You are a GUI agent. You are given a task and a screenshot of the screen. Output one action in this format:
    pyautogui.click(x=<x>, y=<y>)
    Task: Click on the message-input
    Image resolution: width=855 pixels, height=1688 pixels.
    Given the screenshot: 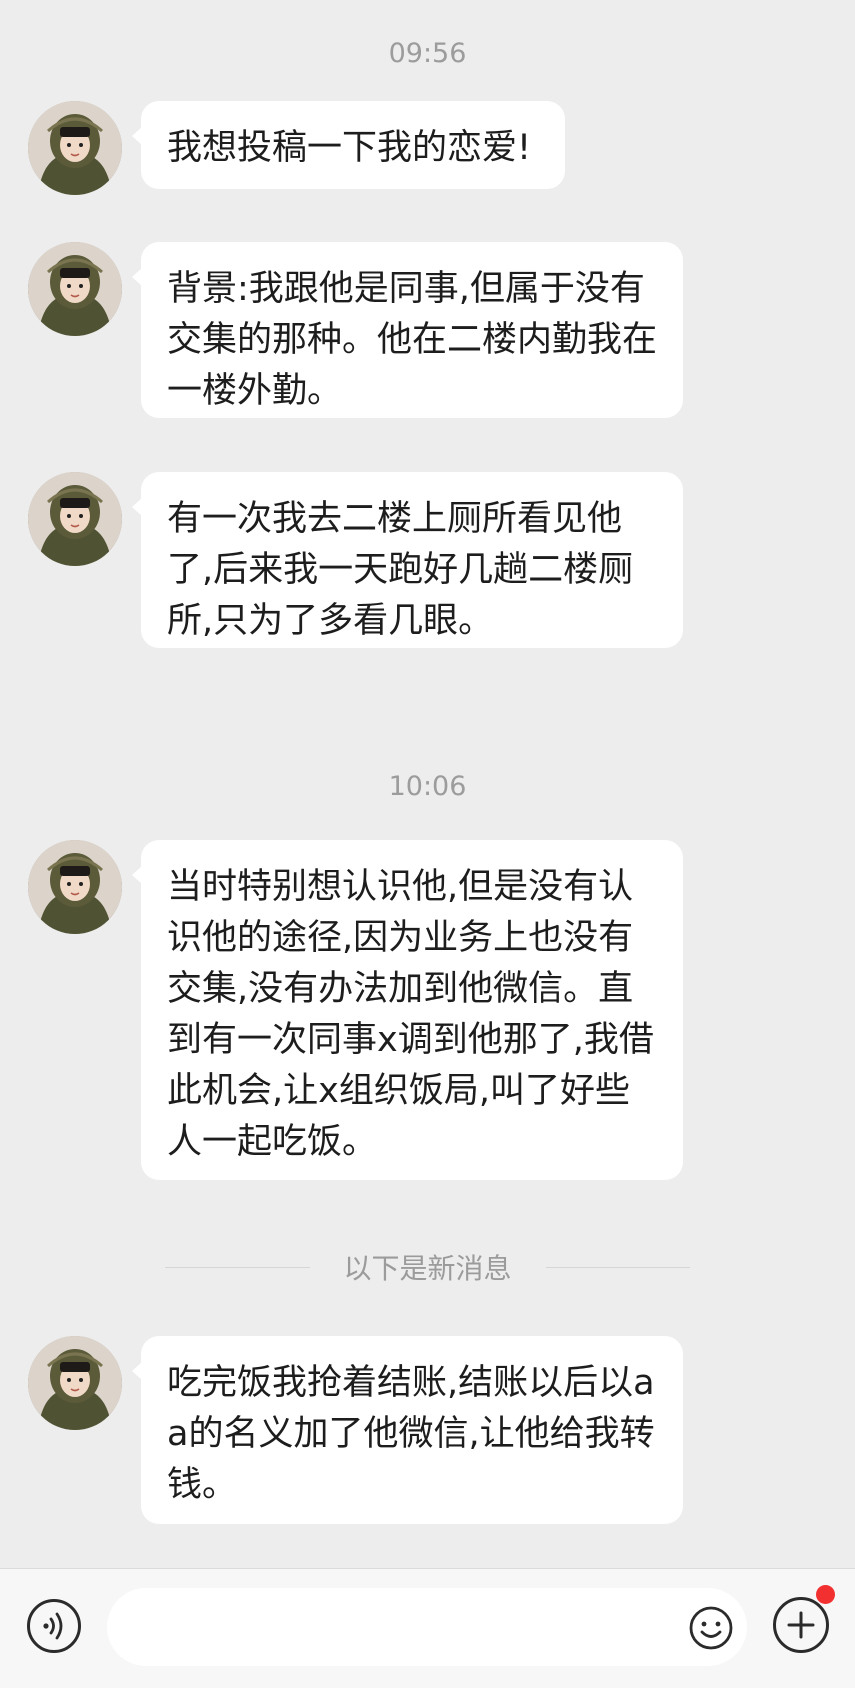 What is the action you would take?
    pyautogui.click(x=427, y=1627)
    